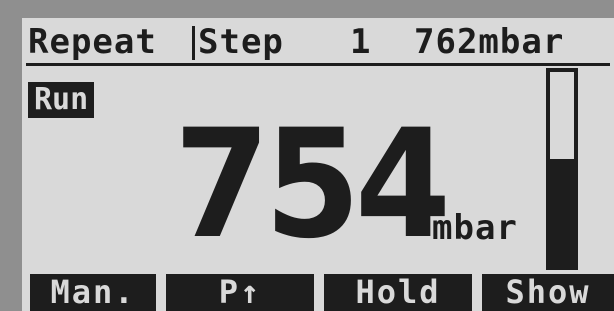 This screenshot has width=614, height=311. What do you see at coordinates (562, 212) in the screenshot?
I see `pressure-bar-fill` at bounding box center [562, 212].